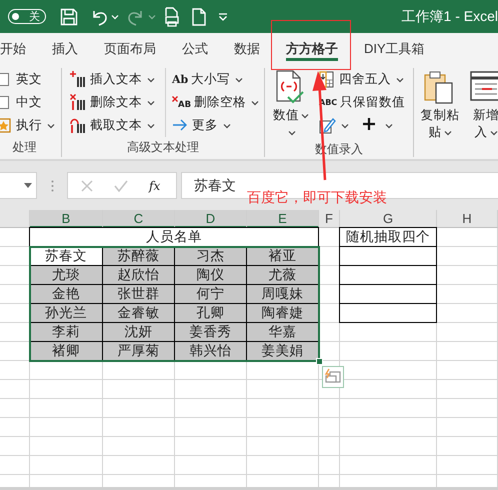 The height and width of the screenshot is (490, 498). Describe the element at coordinates (440, 104) in the screenshot. I see `ribbon-button: 复制粘 贴` at that location.